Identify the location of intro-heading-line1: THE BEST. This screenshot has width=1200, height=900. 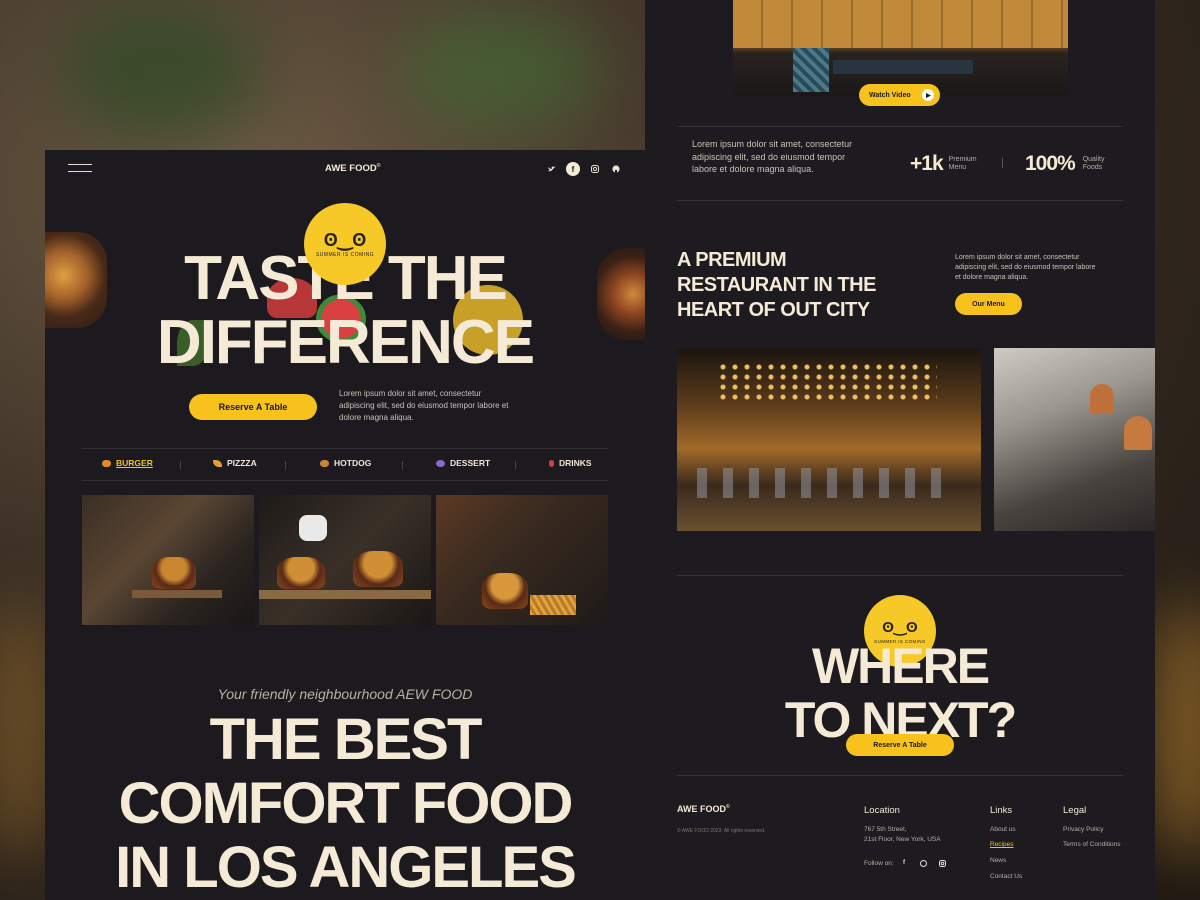
(346, 739).